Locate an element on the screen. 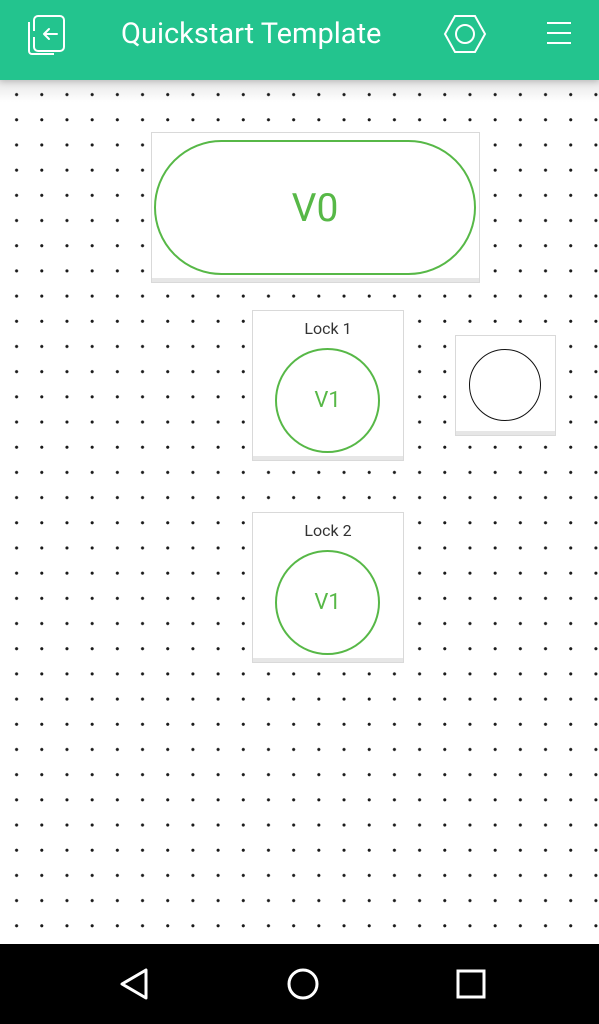 This screenshot has height=1024, width=599. nav-home-button is located at coordinates (303, 984).